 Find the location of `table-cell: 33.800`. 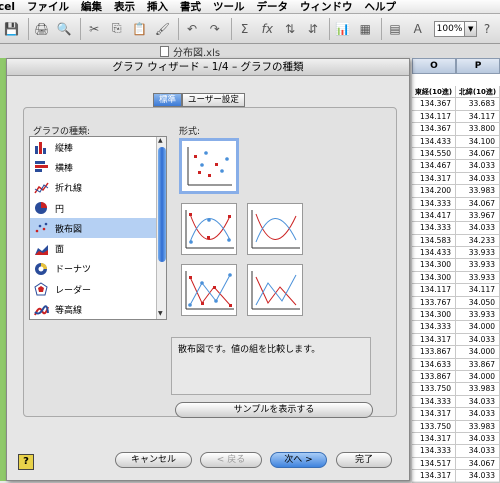

table-cell: 33.800 is located at coordinates (478, 129).